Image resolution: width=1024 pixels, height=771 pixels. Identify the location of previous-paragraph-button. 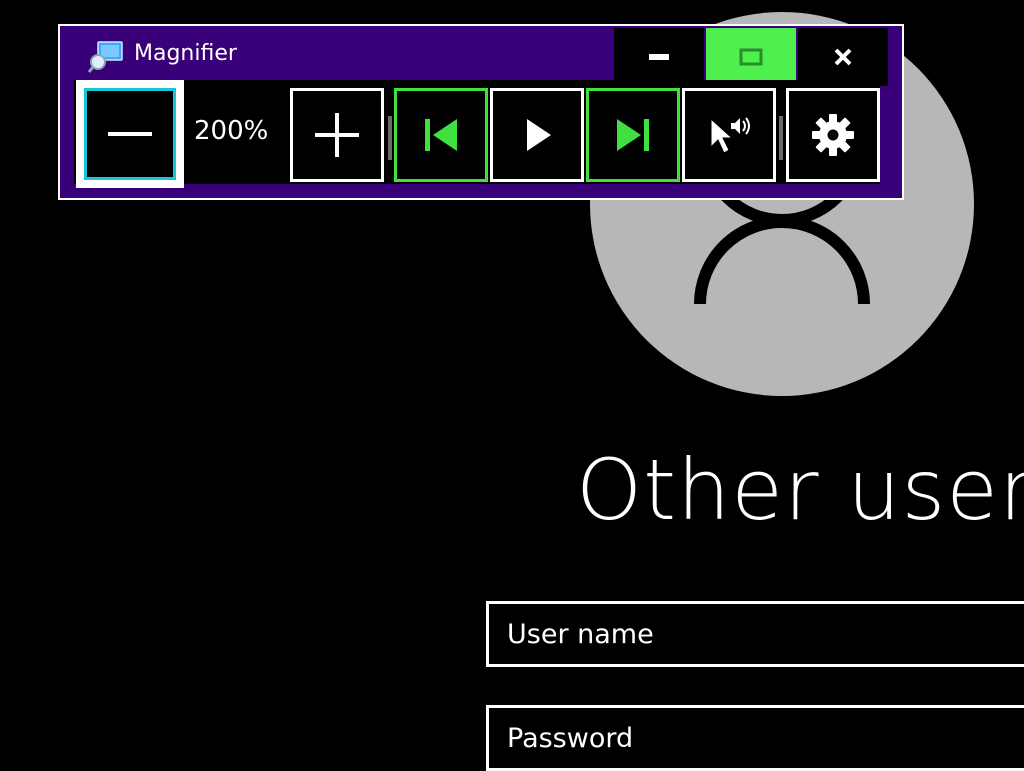
(441, 135).